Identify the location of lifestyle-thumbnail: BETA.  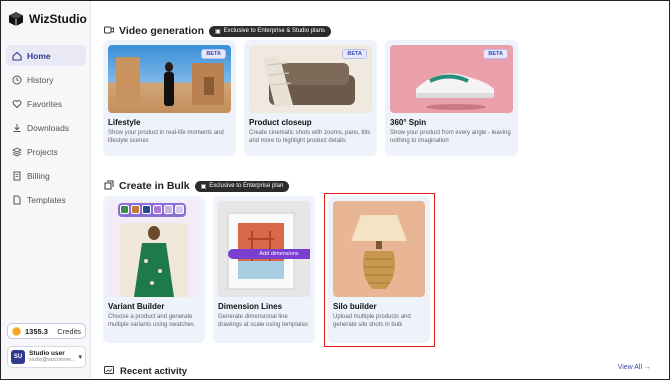
(169, 79).